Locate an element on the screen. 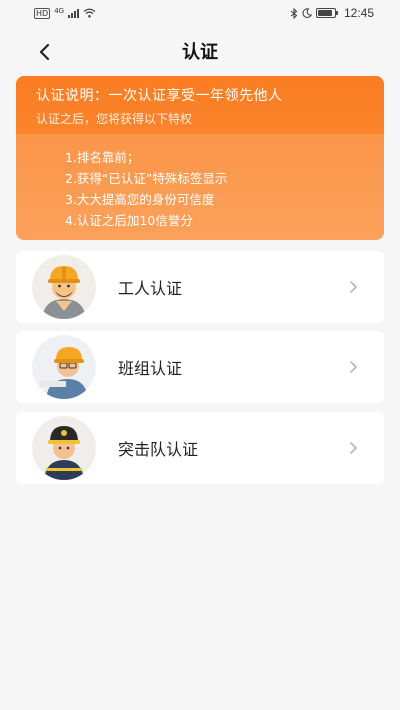 This screenshot has height=710, width=400. commando-certification-item: 突击队认证 is located at coordinates (200, 448).